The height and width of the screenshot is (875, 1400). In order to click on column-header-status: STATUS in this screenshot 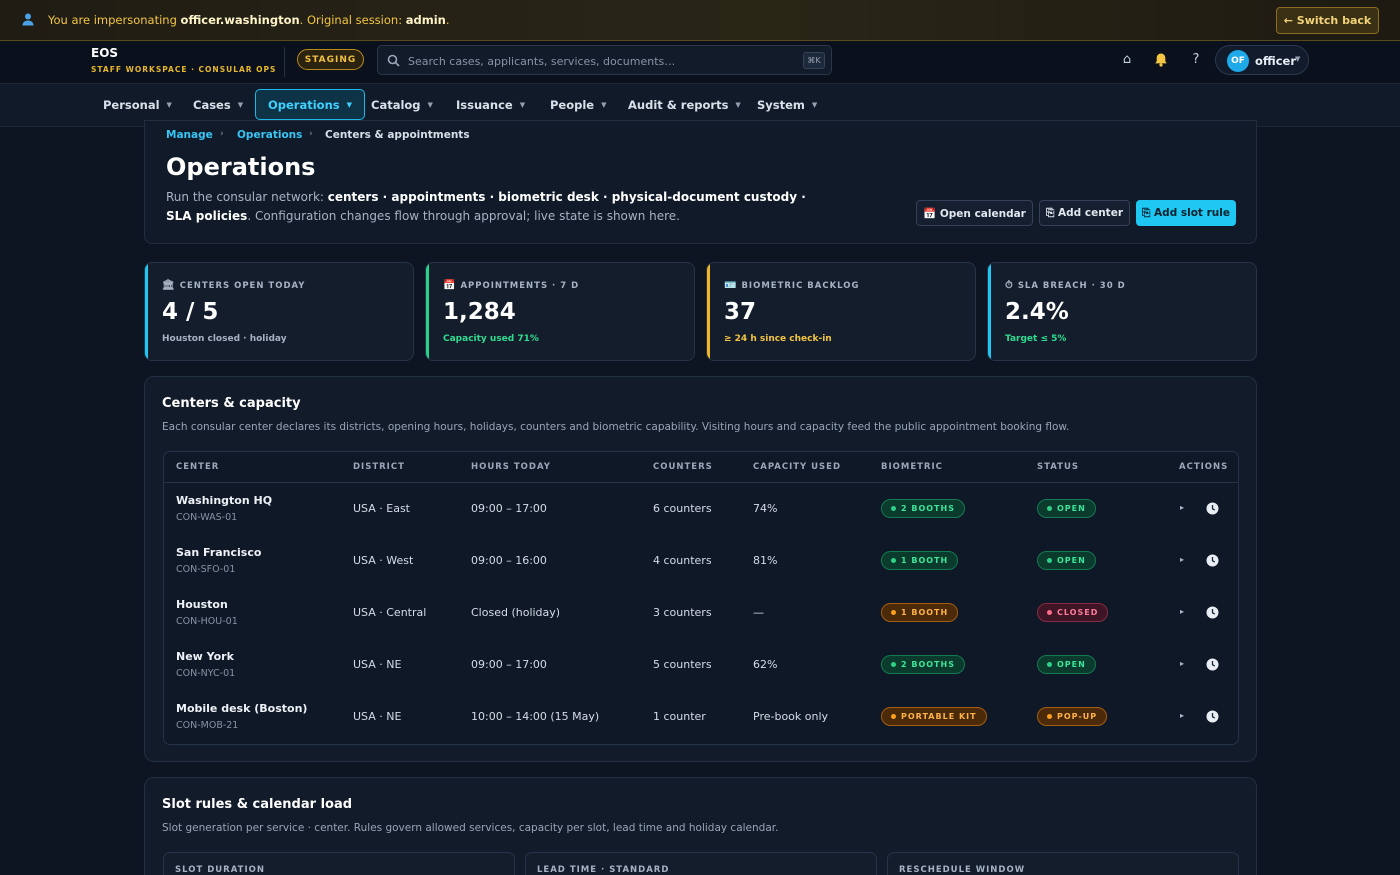, I will do `click(1058, 467)`.